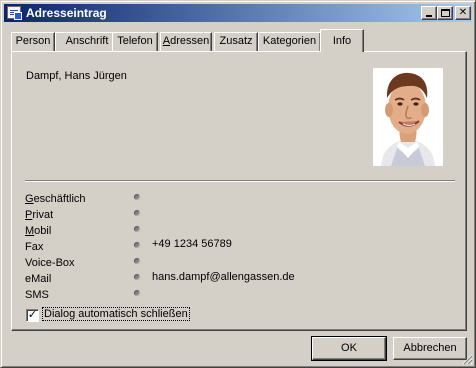  I want to click on label-mobil: Mobil, so click(38, 231).